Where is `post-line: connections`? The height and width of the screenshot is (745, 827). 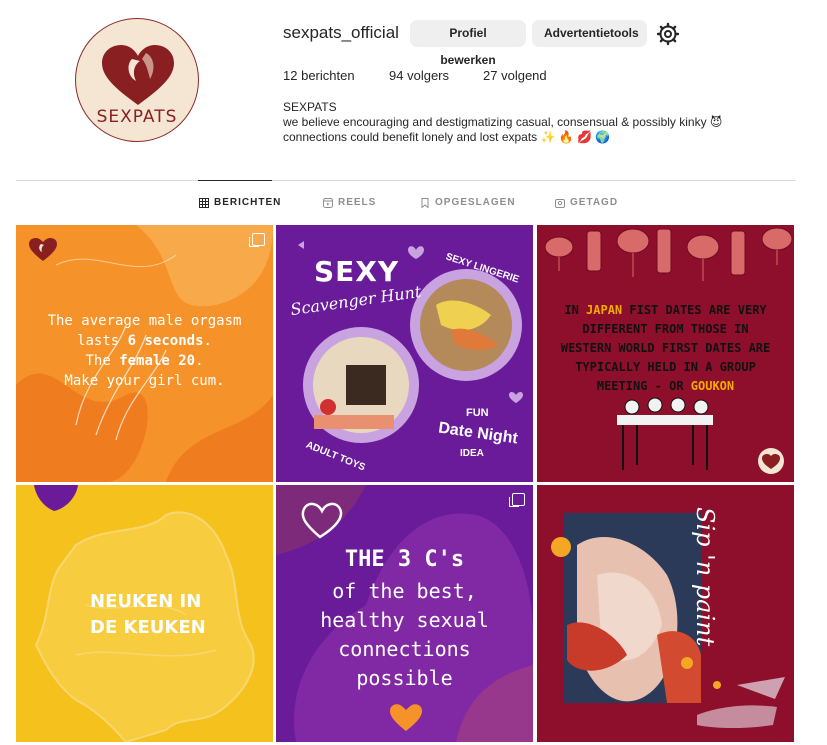 post-line: connections is located at coordinates (404, 649).